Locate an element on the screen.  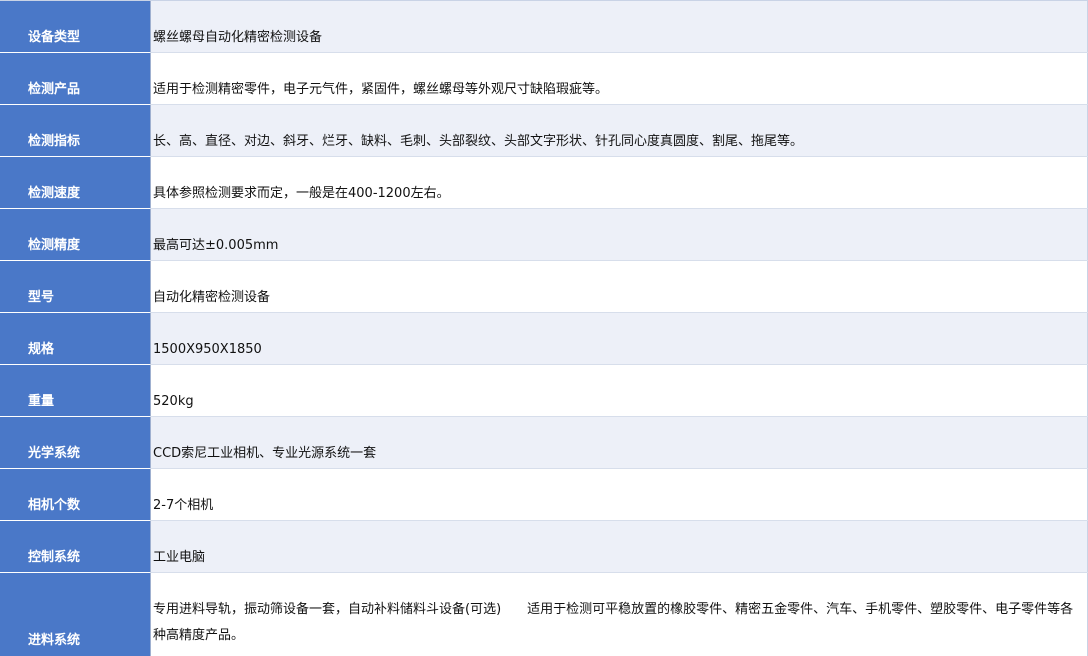
spec-label: 设备类型 is located at coordinates (75, 27).